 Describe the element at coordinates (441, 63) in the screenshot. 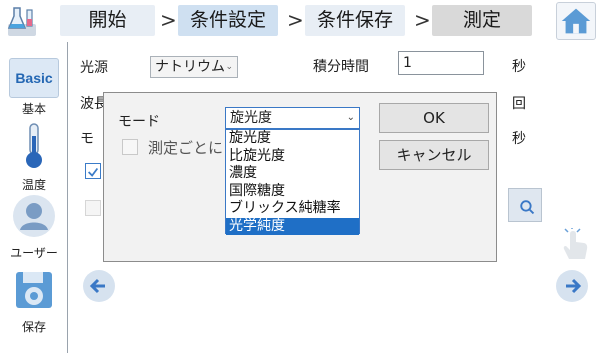

I see `integration-time-input: 1` at that location.